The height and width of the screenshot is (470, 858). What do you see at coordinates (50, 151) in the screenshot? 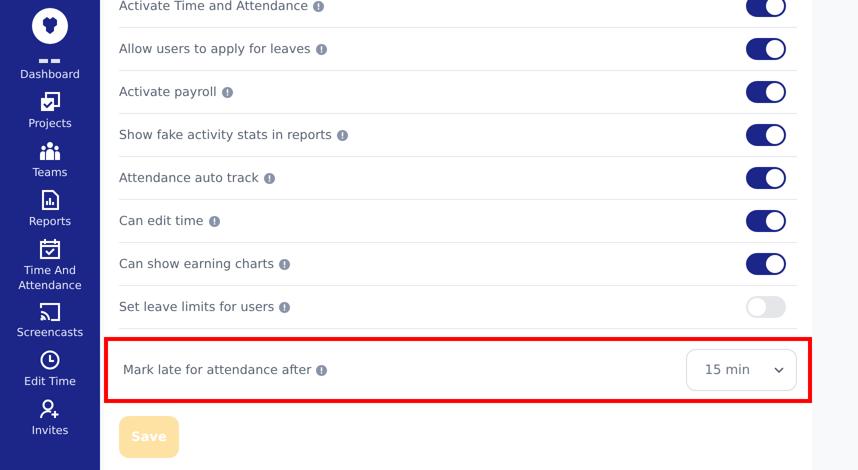
I see `team-icon` at bounding box center [50, 151].